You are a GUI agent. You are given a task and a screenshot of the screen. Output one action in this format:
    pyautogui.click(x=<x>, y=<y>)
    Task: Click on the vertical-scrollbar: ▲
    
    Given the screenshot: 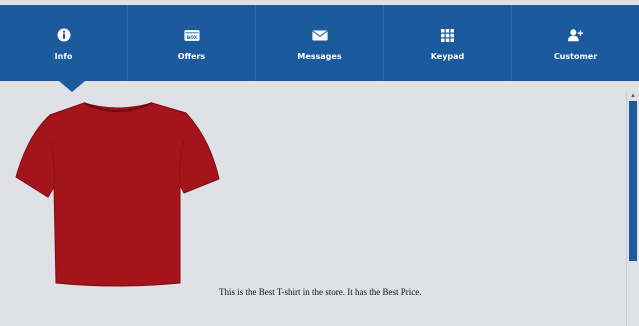 What is the action you would take?
    pyautogui.click(x=632, y=209)
    